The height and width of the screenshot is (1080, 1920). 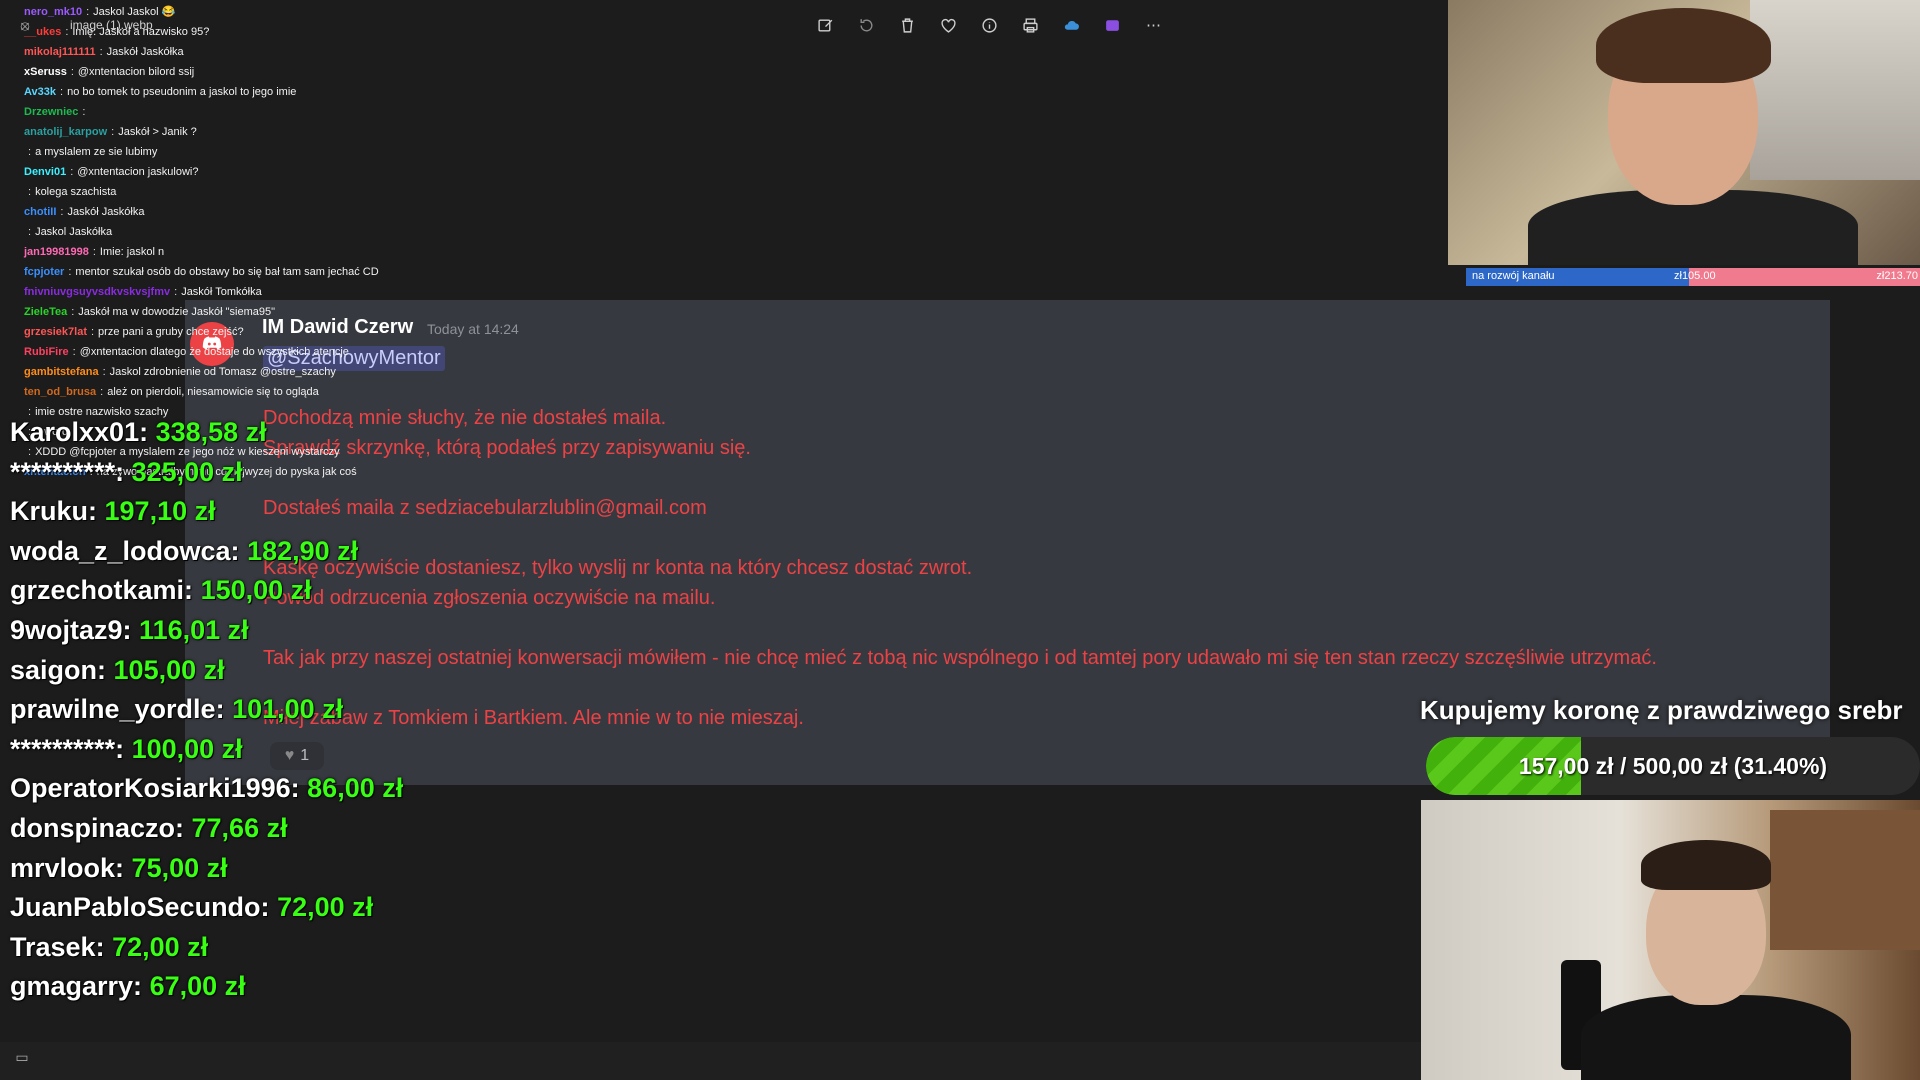 What do you see at coordinates (53, 511) in the screenshot?
I see `donor-name: Kruku:` at bounding box center [53, 511].